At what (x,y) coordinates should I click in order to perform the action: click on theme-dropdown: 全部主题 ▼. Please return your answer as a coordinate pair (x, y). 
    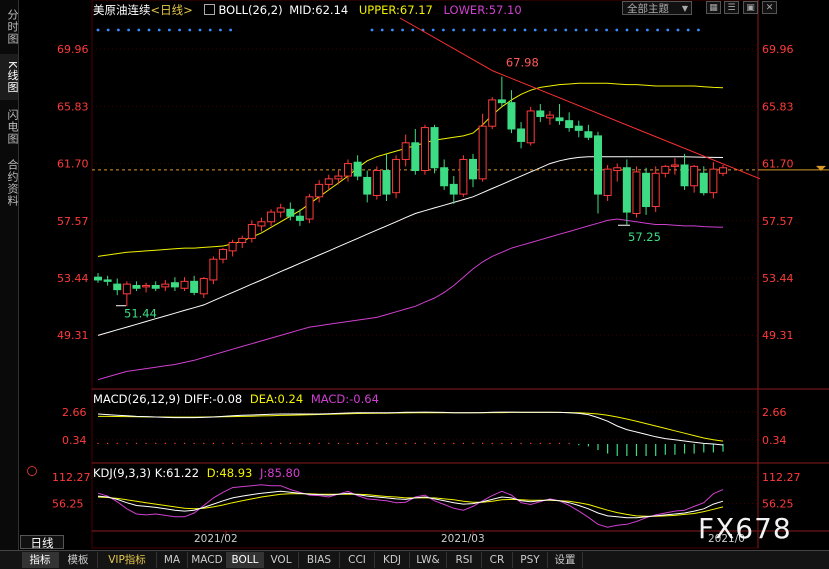
    Looking at the image, I should click on (657, 8).